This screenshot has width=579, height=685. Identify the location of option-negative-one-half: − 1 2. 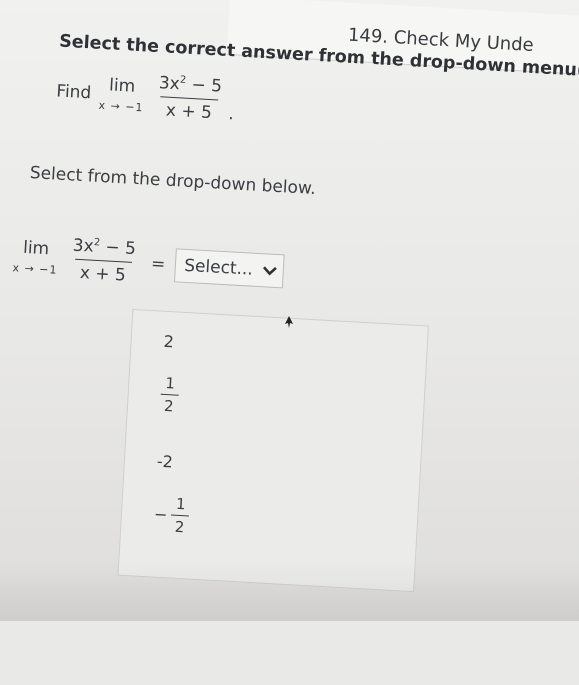
(171, 515).